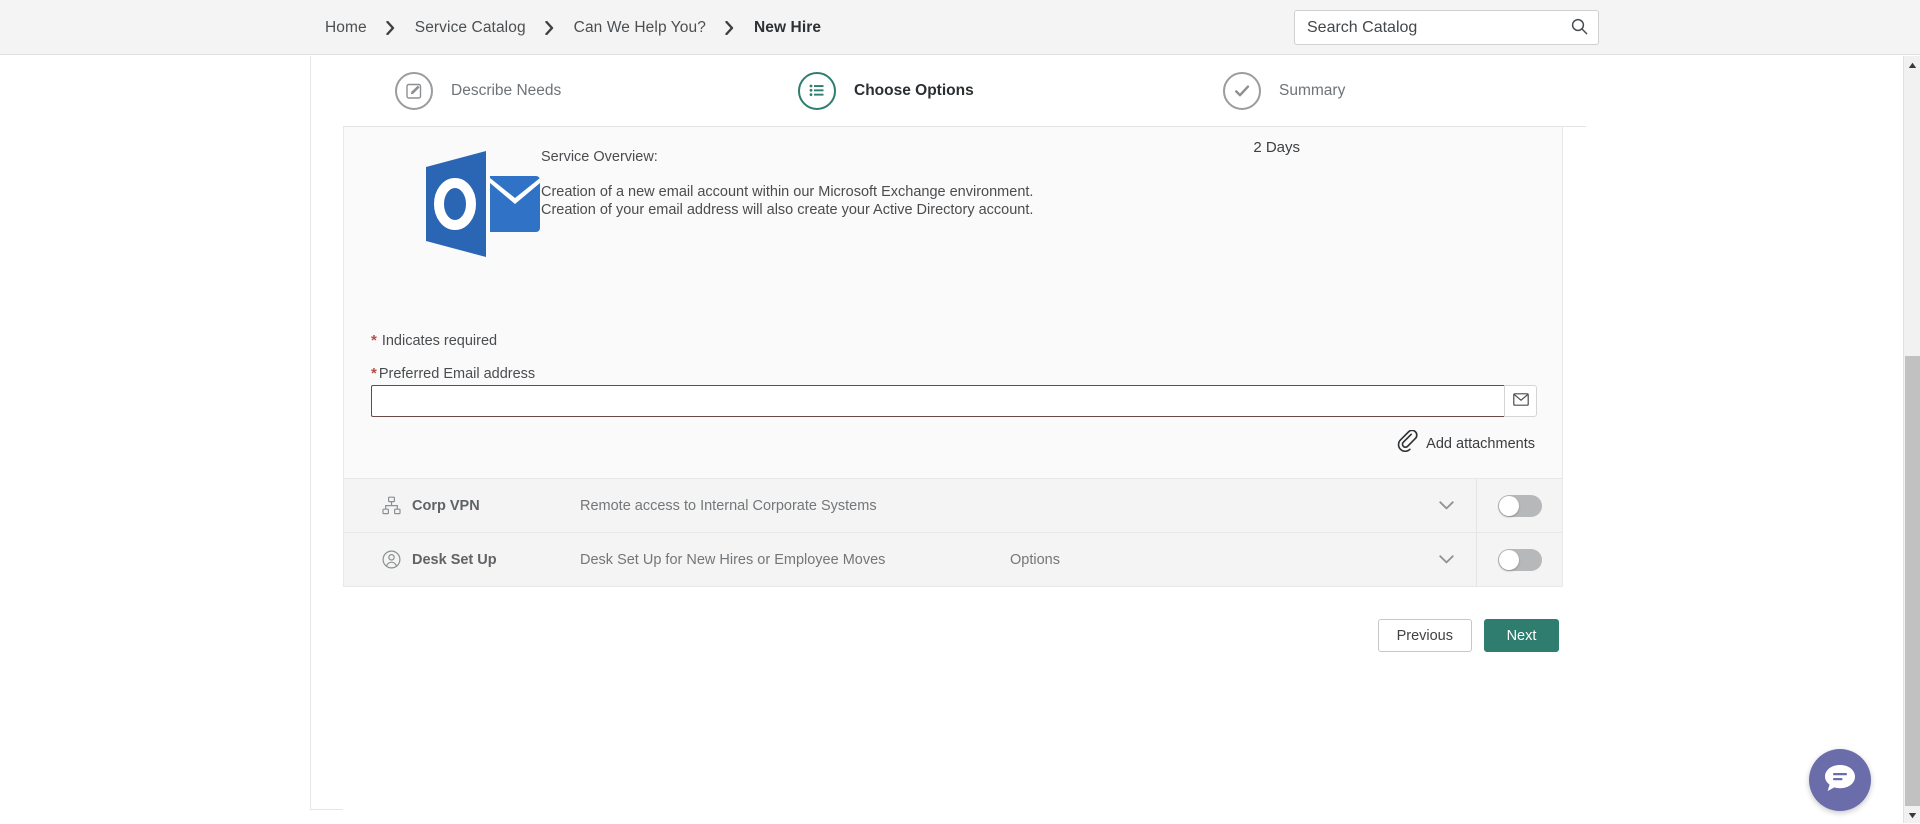 The height and width of the screenshot is (824, 1920). Describe the element at coordinates (346, 28) in the screenshot. I see `breadcrumb-item-home: Home` at that location.